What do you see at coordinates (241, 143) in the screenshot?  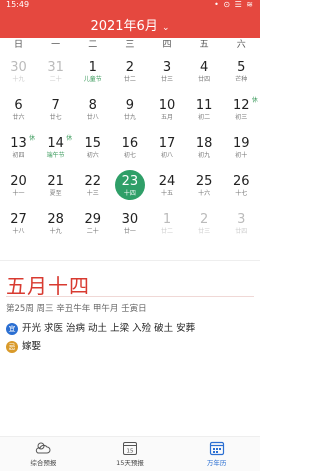 I see `day-number: 19` at bounding box center [241, 143].